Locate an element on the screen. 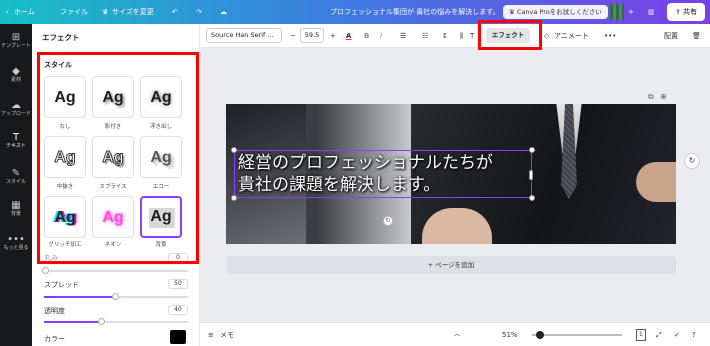 This screenshot has height=346, width=710. text-style-icon: T is located at coordinates (472, 36).